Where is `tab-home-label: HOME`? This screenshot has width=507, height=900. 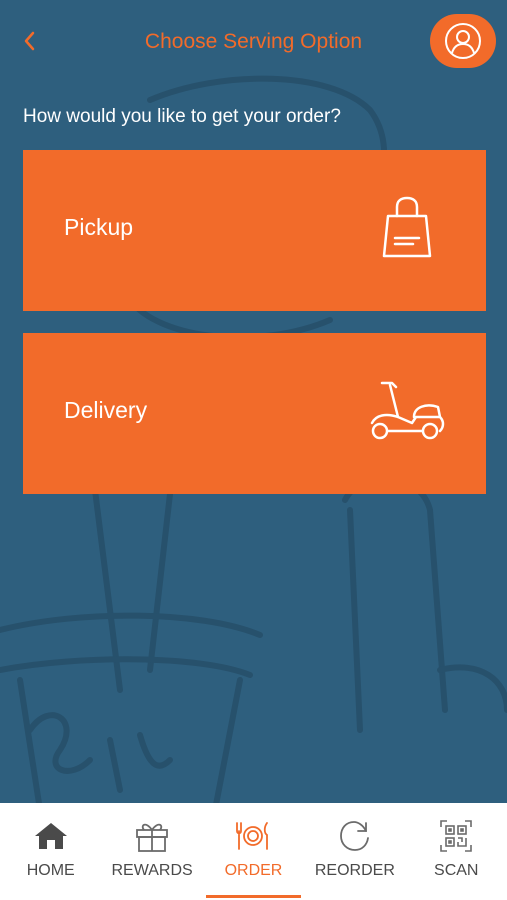
tab-home-label: HOME is located at coordinates (50, 870).